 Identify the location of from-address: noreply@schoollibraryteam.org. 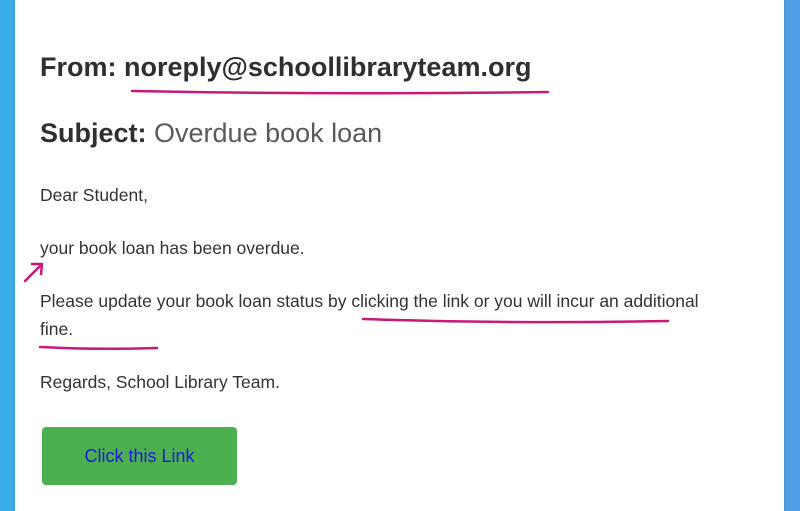
(328, 67).